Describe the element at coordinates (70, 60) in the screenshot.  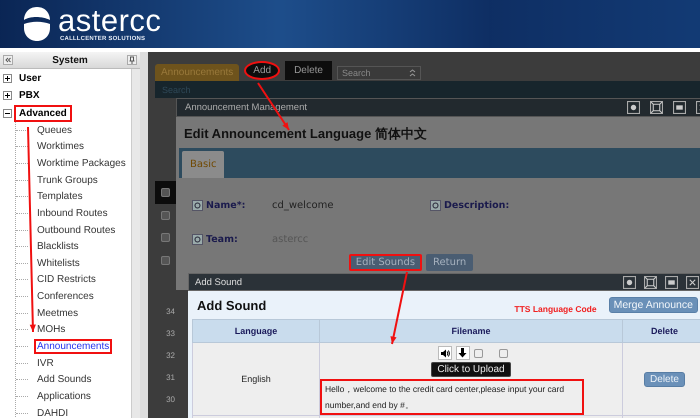
I see `panel-title: System` at that location.